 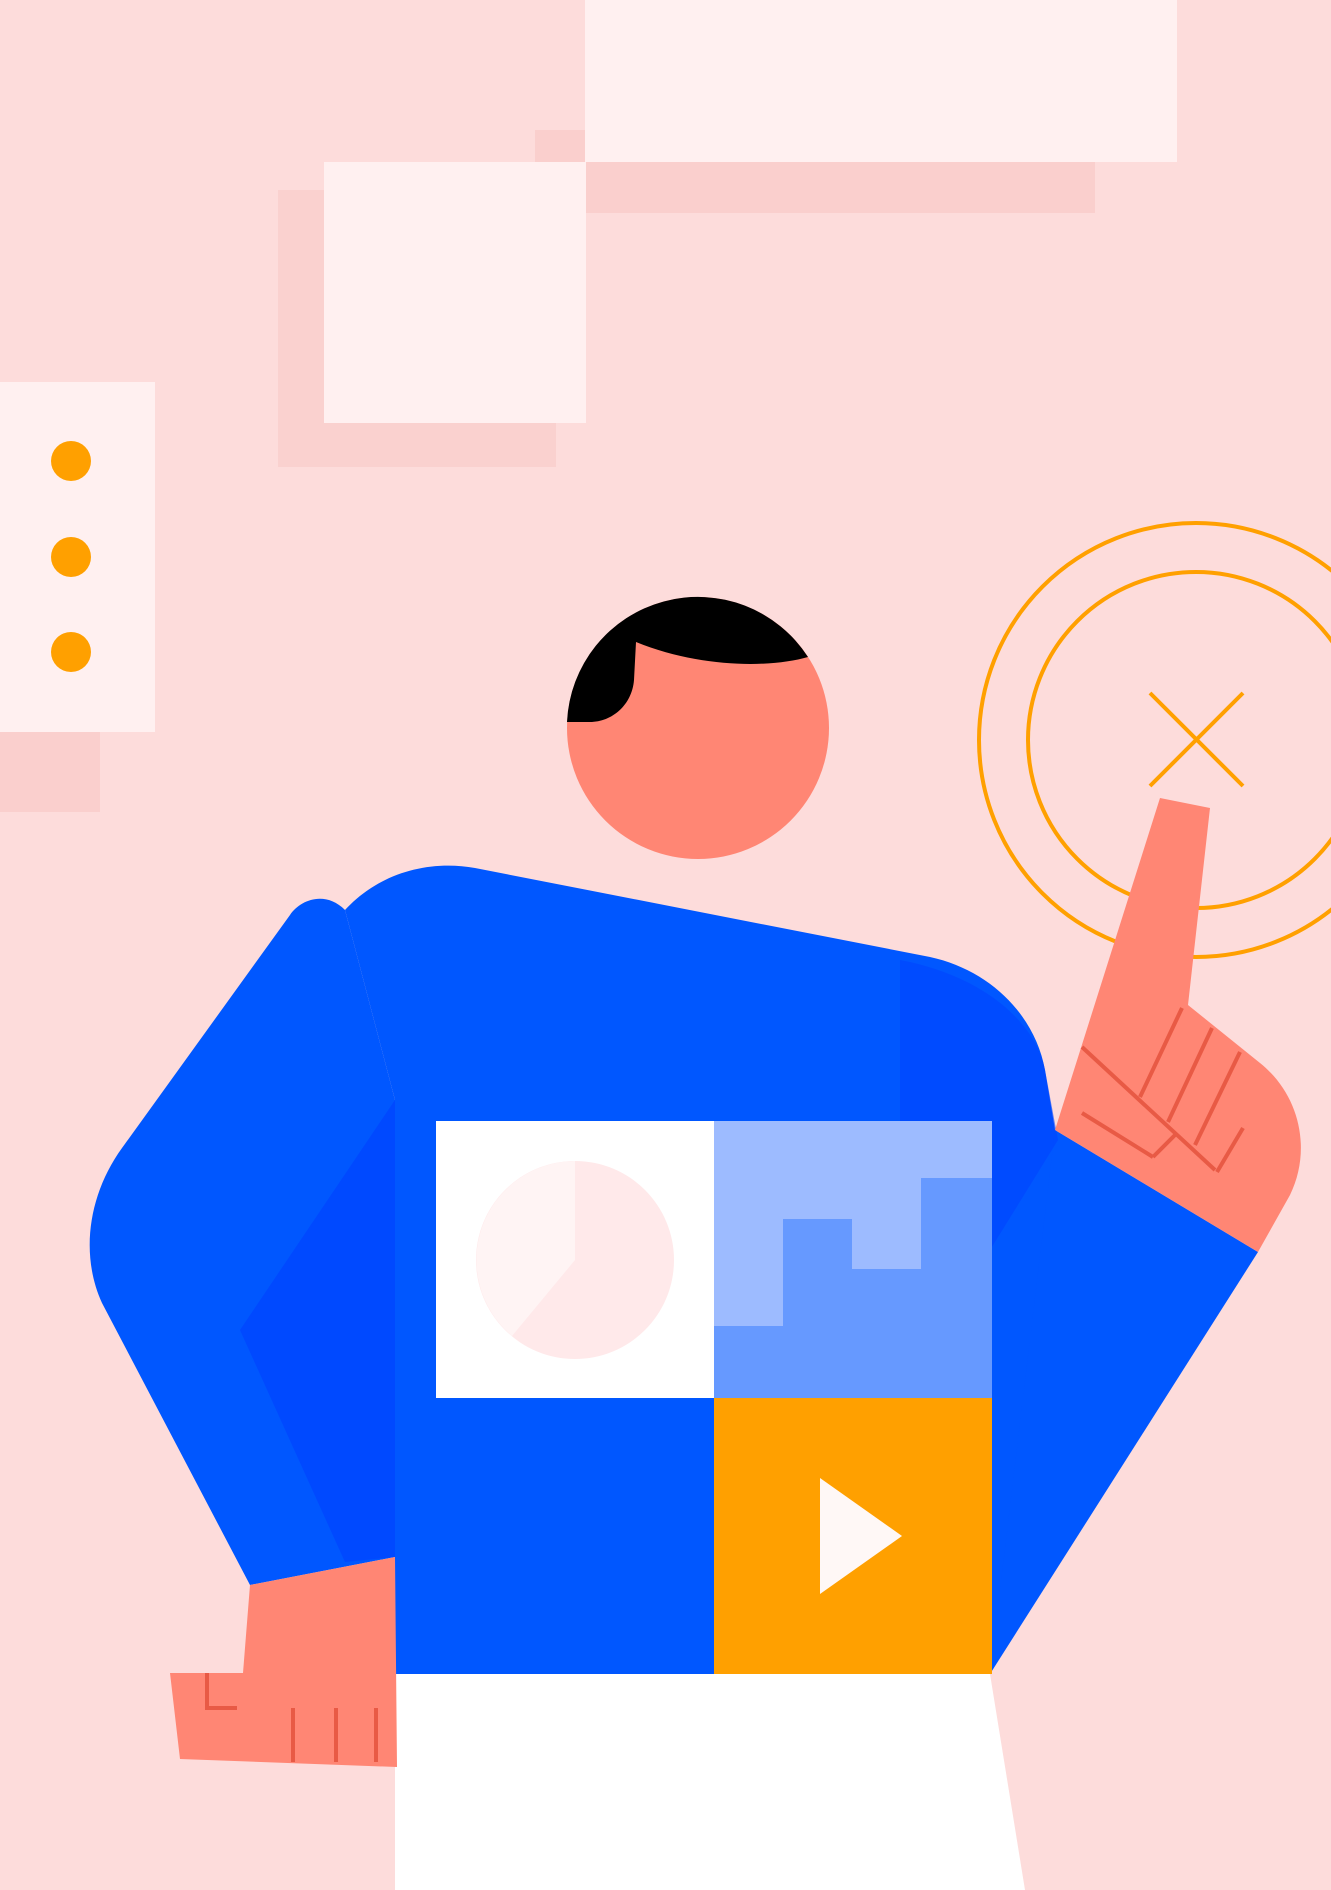 I want to click on play-tile, so click(x=853, y=1536).